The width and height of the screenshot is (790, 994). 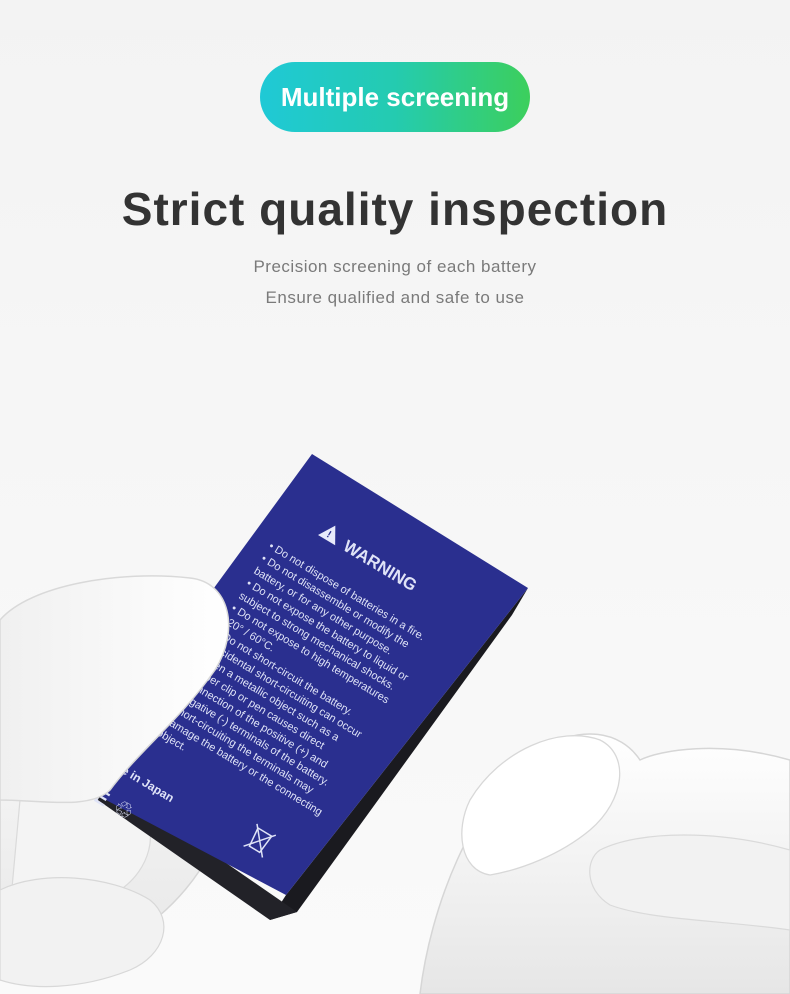 I want to click on badge-label: Multiple screening, so click(x=395, y=96).